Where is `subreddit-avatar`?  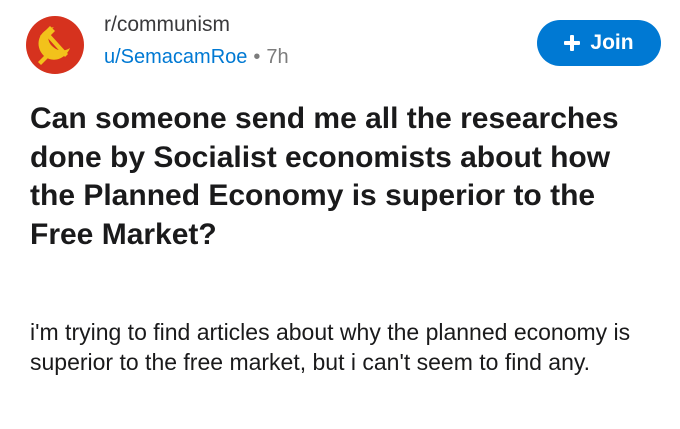 subreddit-avatar is located at coordinates (55, 45).